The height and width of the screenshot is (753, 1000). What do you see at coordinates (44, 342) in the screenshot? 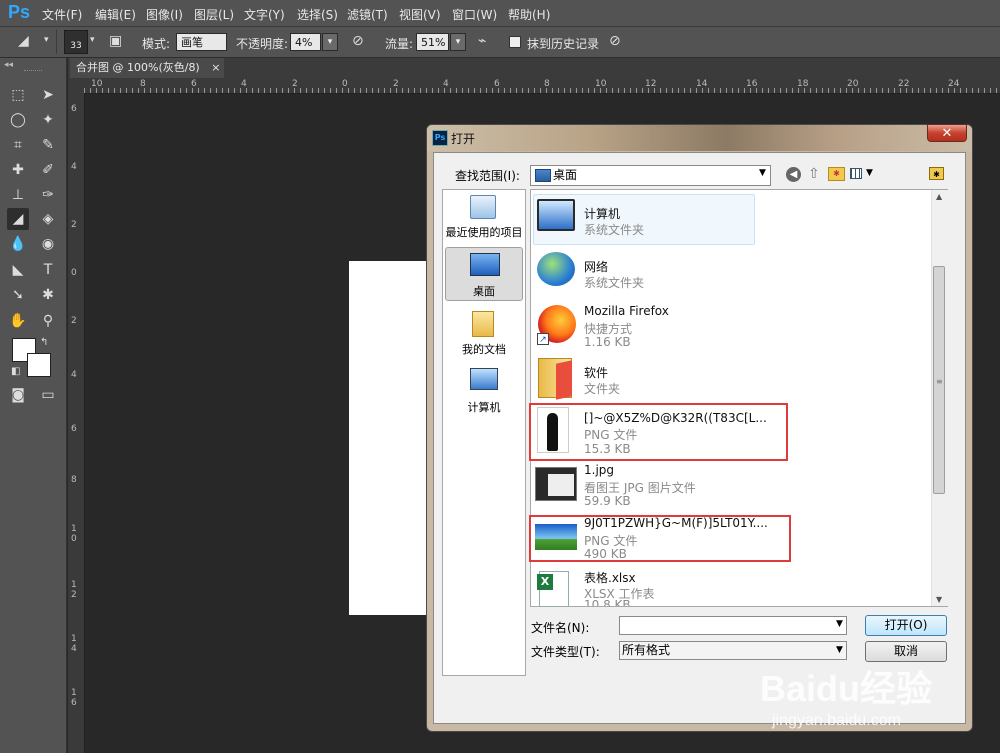
I see `swap-colors-icon: ↰` at bounding box center [44, 342].